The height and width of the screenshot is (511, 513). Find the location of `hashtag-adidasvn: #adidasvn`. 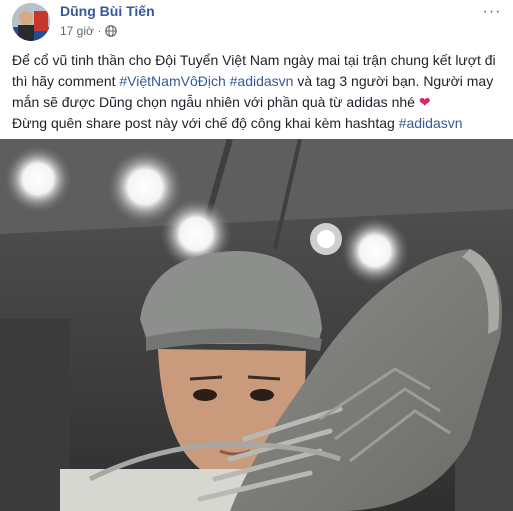

hashtag-adidasvn: #adidasvn is located at coordinates (262, 81).